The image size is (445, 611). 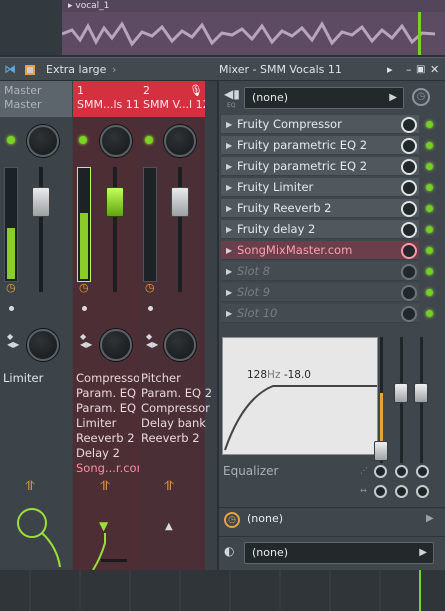 I want to click on slot-label: Slot 9, so click(x=254, y=292).